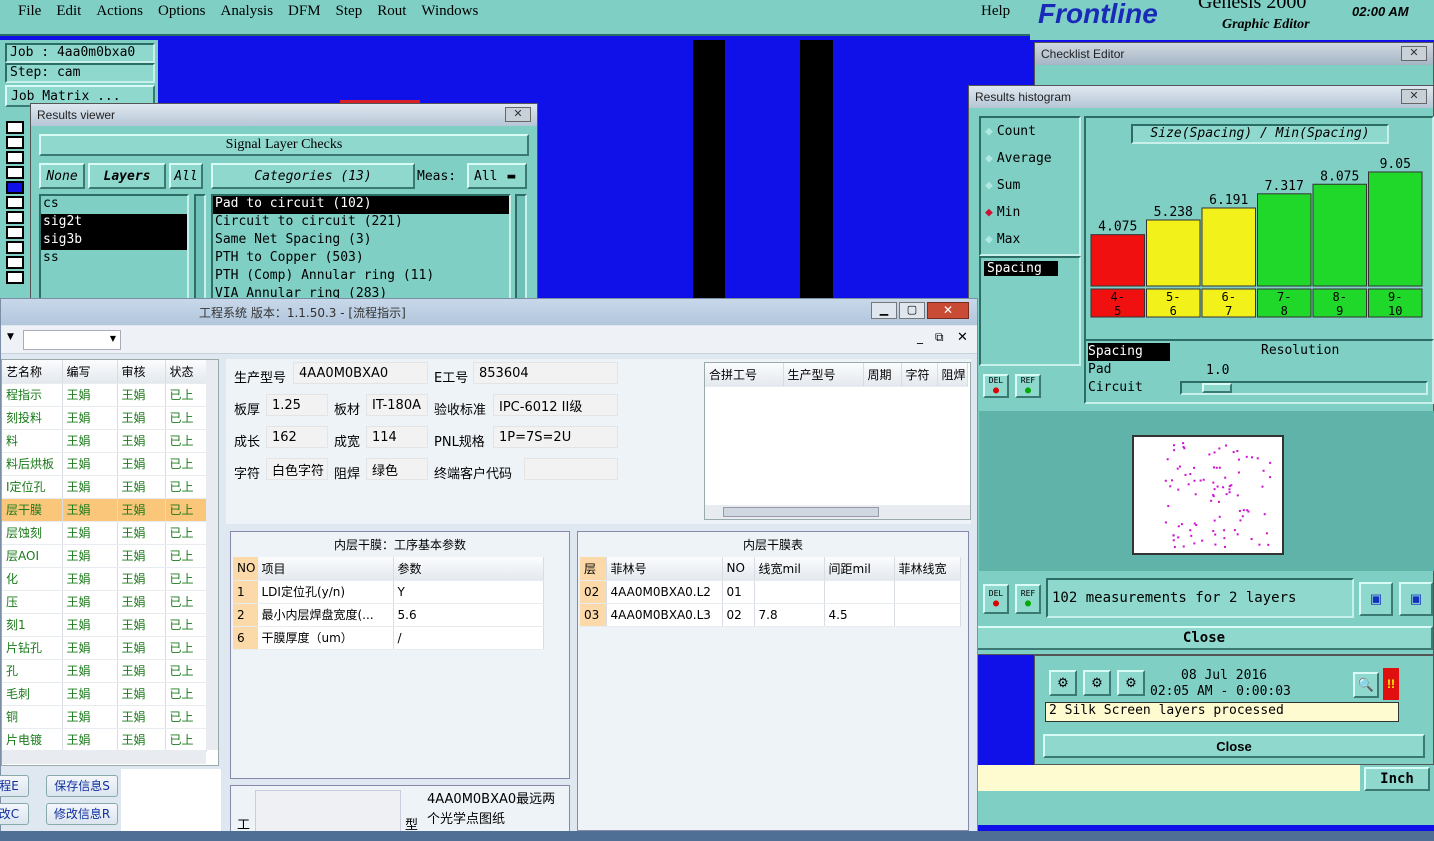  Describe the element at coordinates (1028, 599) in the screenshot. I see `ref-button-2: REF ●` at that location.